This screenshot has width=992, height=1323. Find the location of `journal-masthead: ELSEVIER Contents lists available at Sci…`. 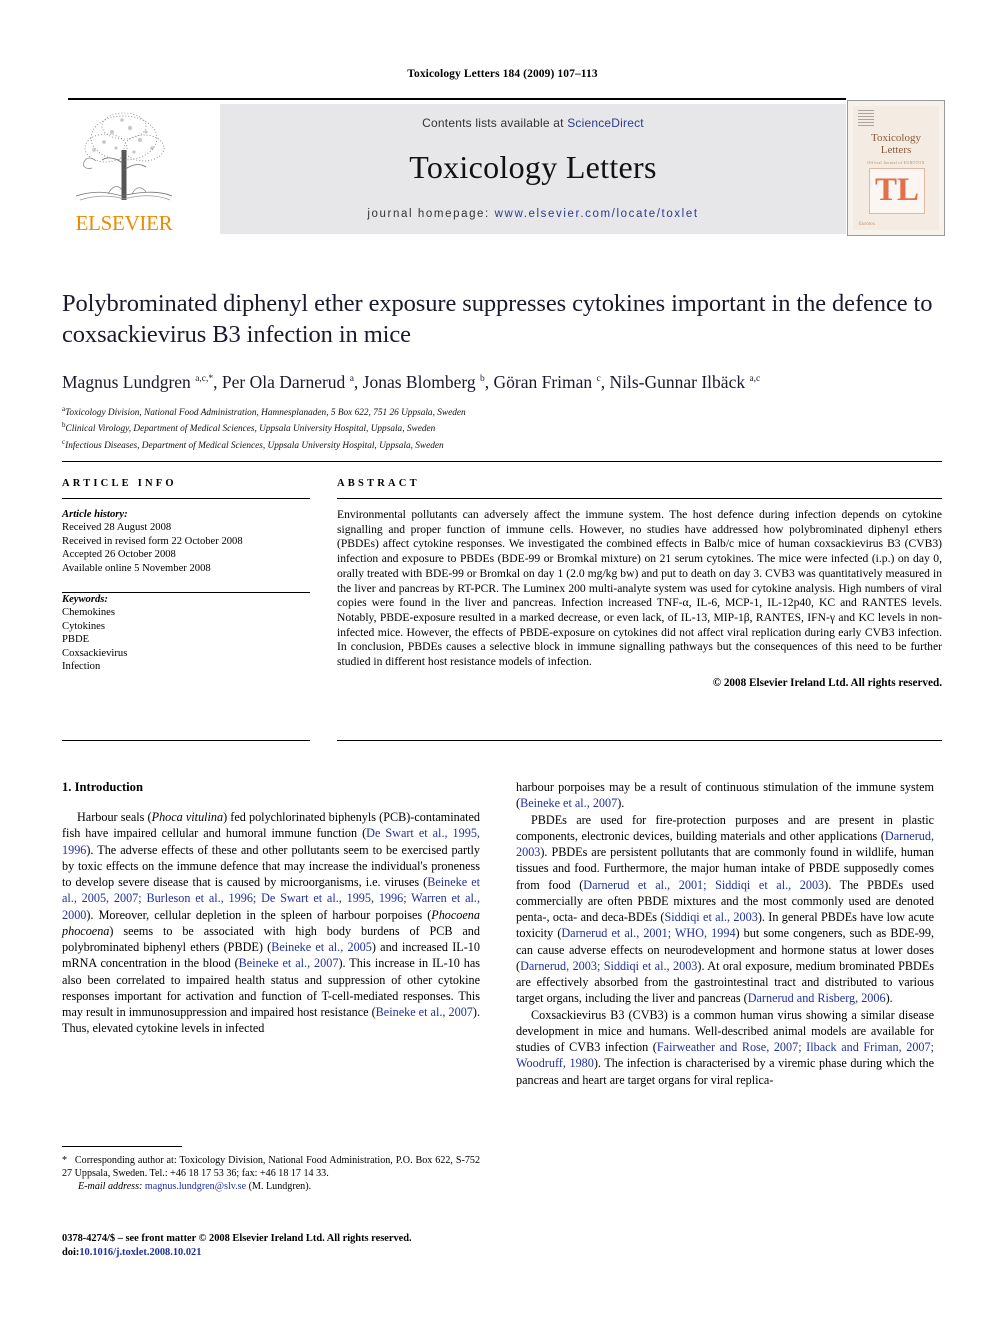

journal-masthead: ELSEVIER Contents lists available at Sci… is located at coordinates (502, 167).